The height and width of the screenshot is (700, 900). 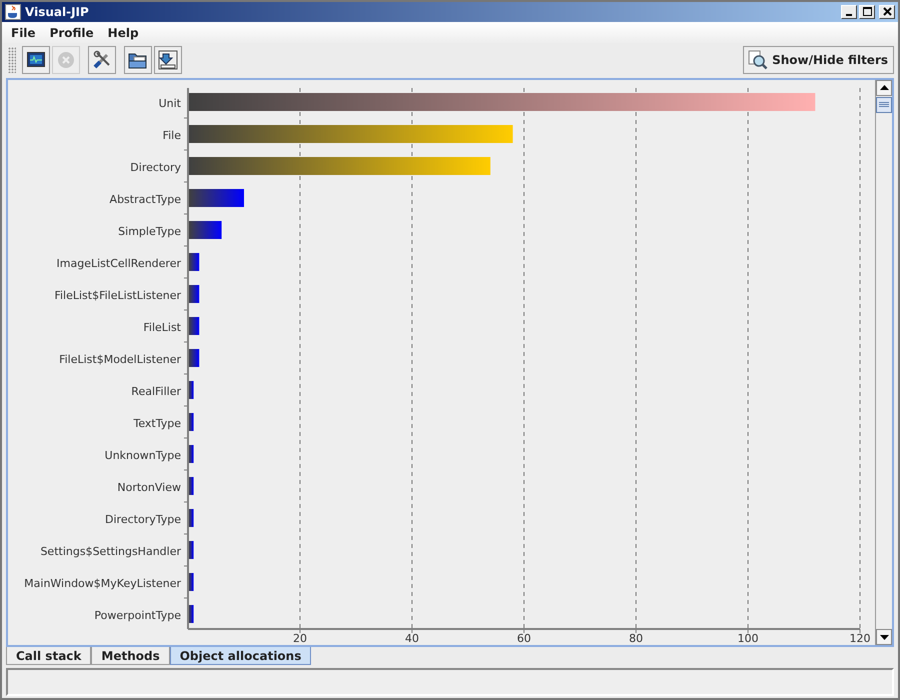 What do you see at coordinates (849, 11) in the screenshot?
I see `minimize-button` at bounding box center [849, 11].